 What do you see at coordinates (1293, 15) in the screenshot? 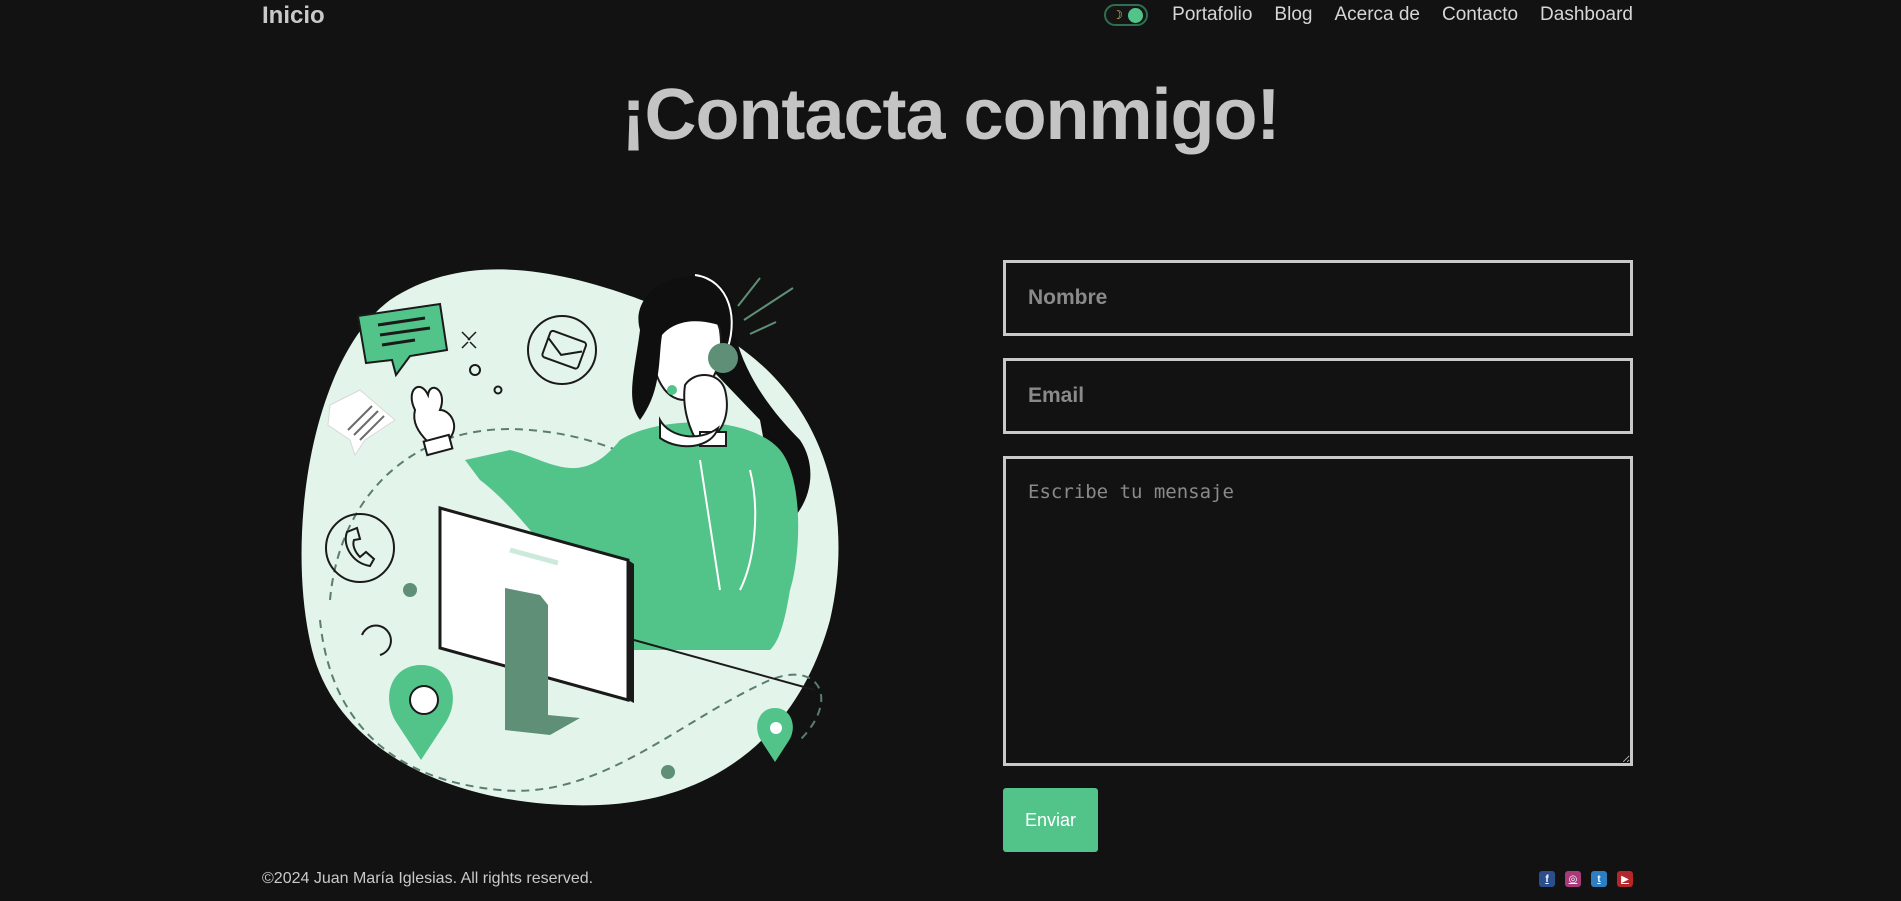
I see `nav-link-blog: Blog` at bounding box center [1293, 15].